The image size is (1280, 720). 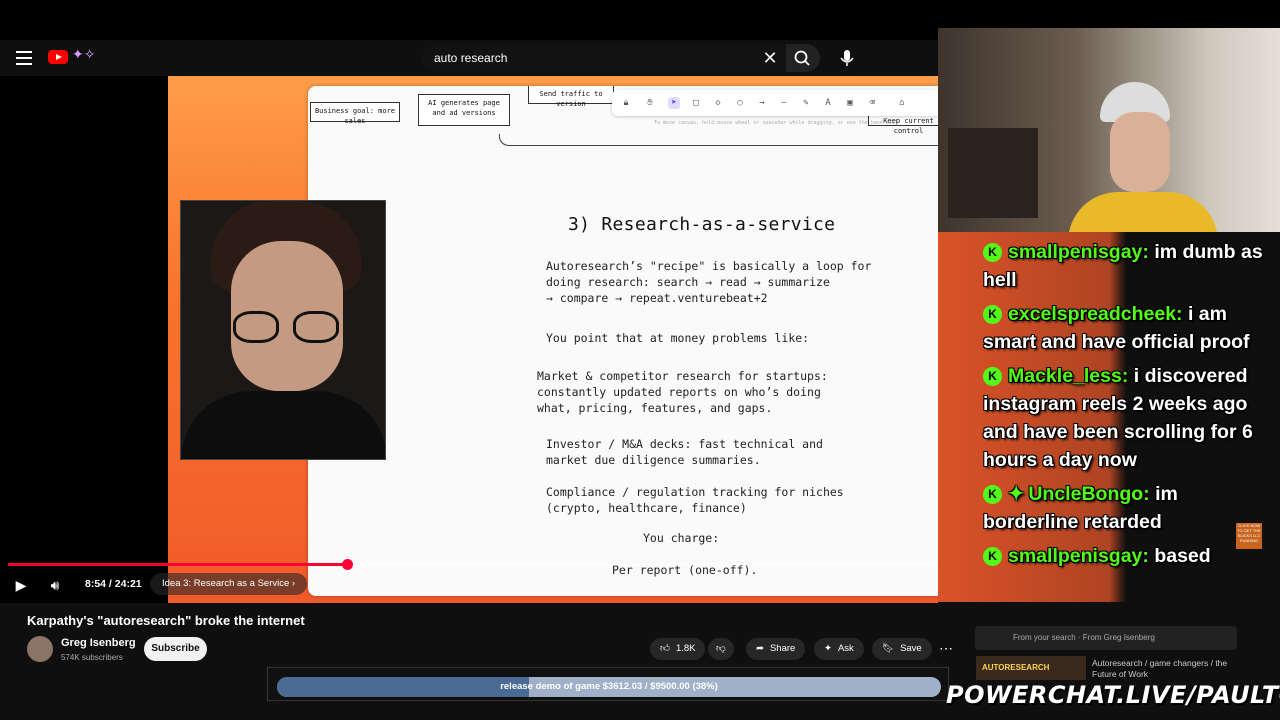 I want to click on sidebar-thumbnail-label: AUTORESEARCH, so click(x=1016, y=667).